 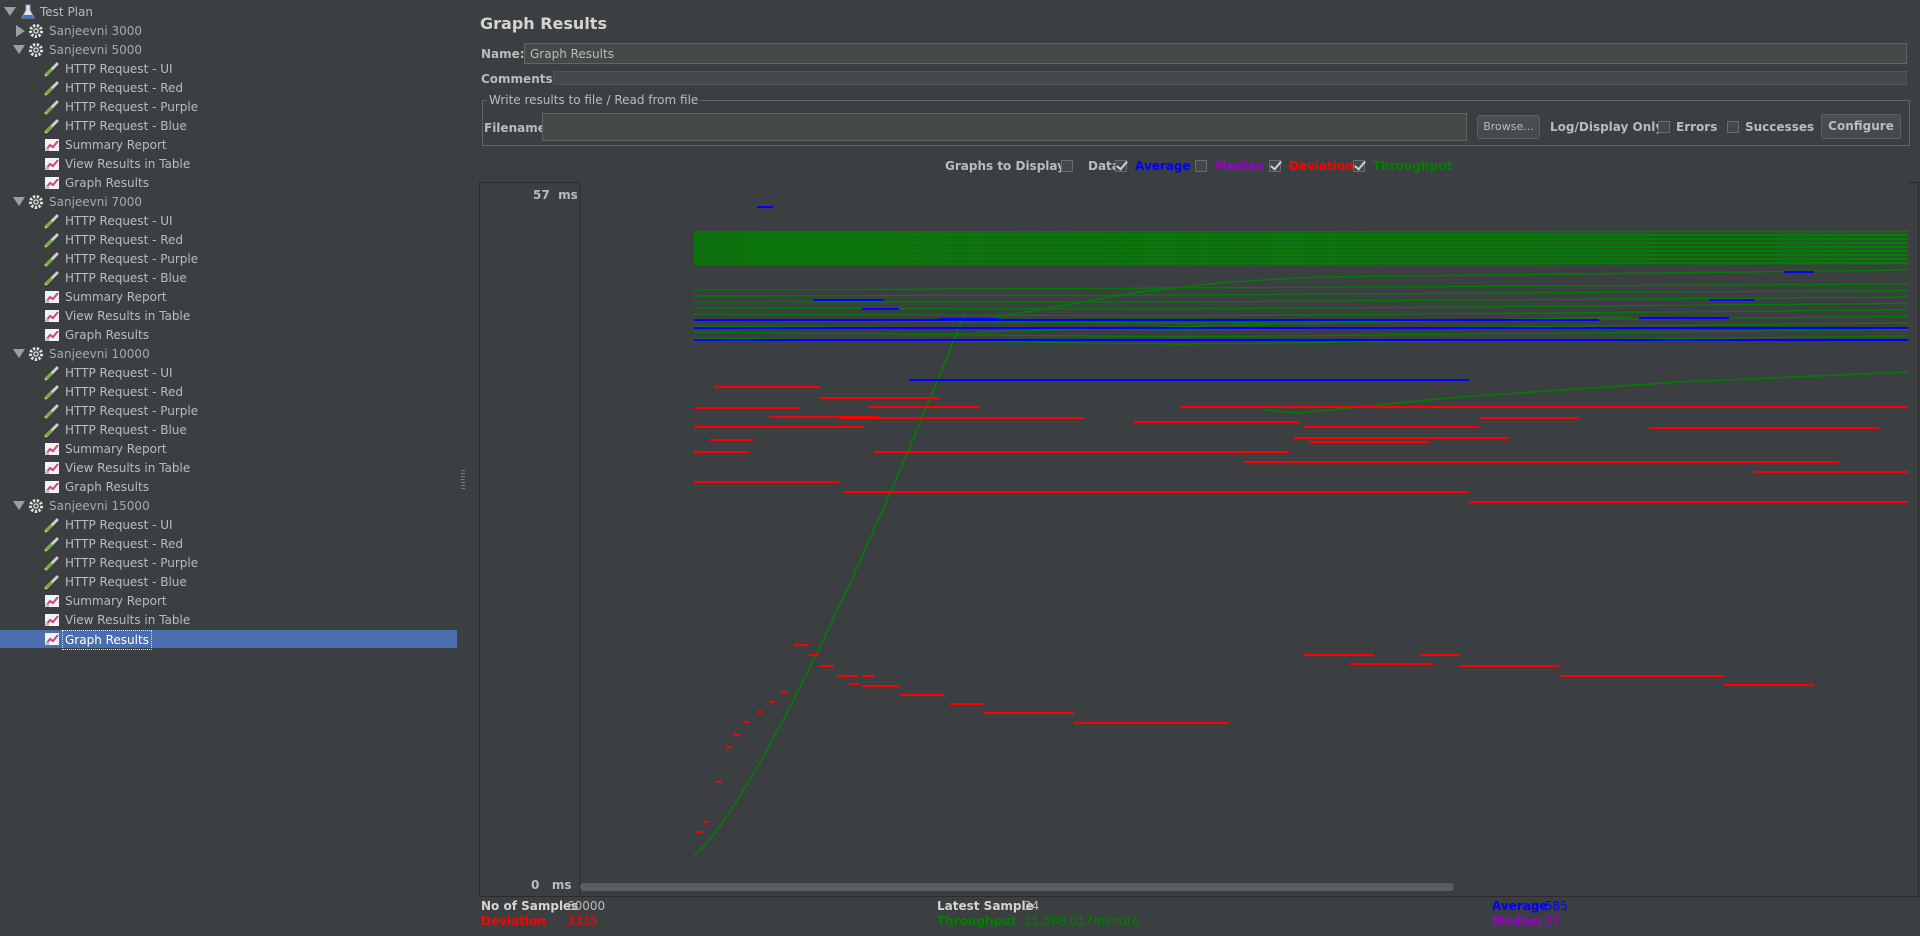 I want to click on toggle-data-checkbox, so click(x=1067, y=166).